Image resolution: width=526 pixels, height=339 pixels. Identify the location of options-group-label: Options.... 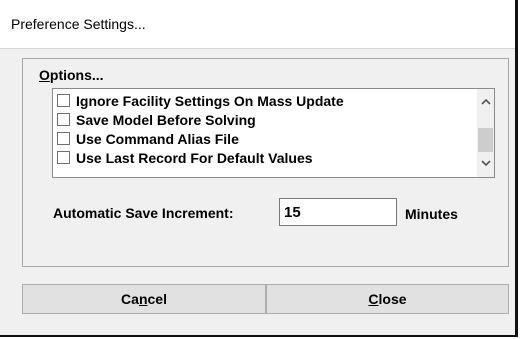
(71, 75).